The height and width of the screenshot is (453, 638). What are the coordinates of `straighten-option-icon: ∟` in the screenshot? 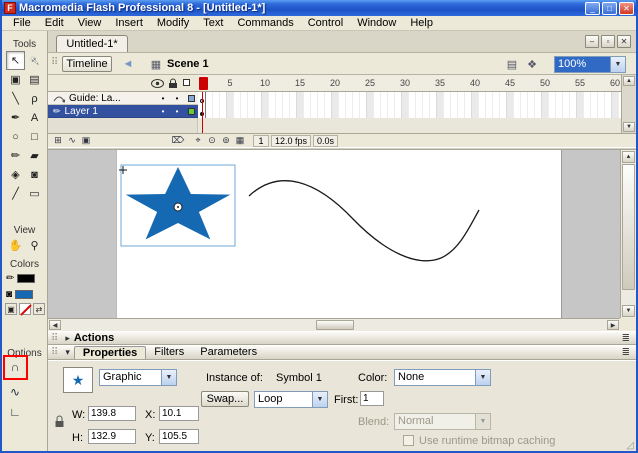 It's located at (15, 412).